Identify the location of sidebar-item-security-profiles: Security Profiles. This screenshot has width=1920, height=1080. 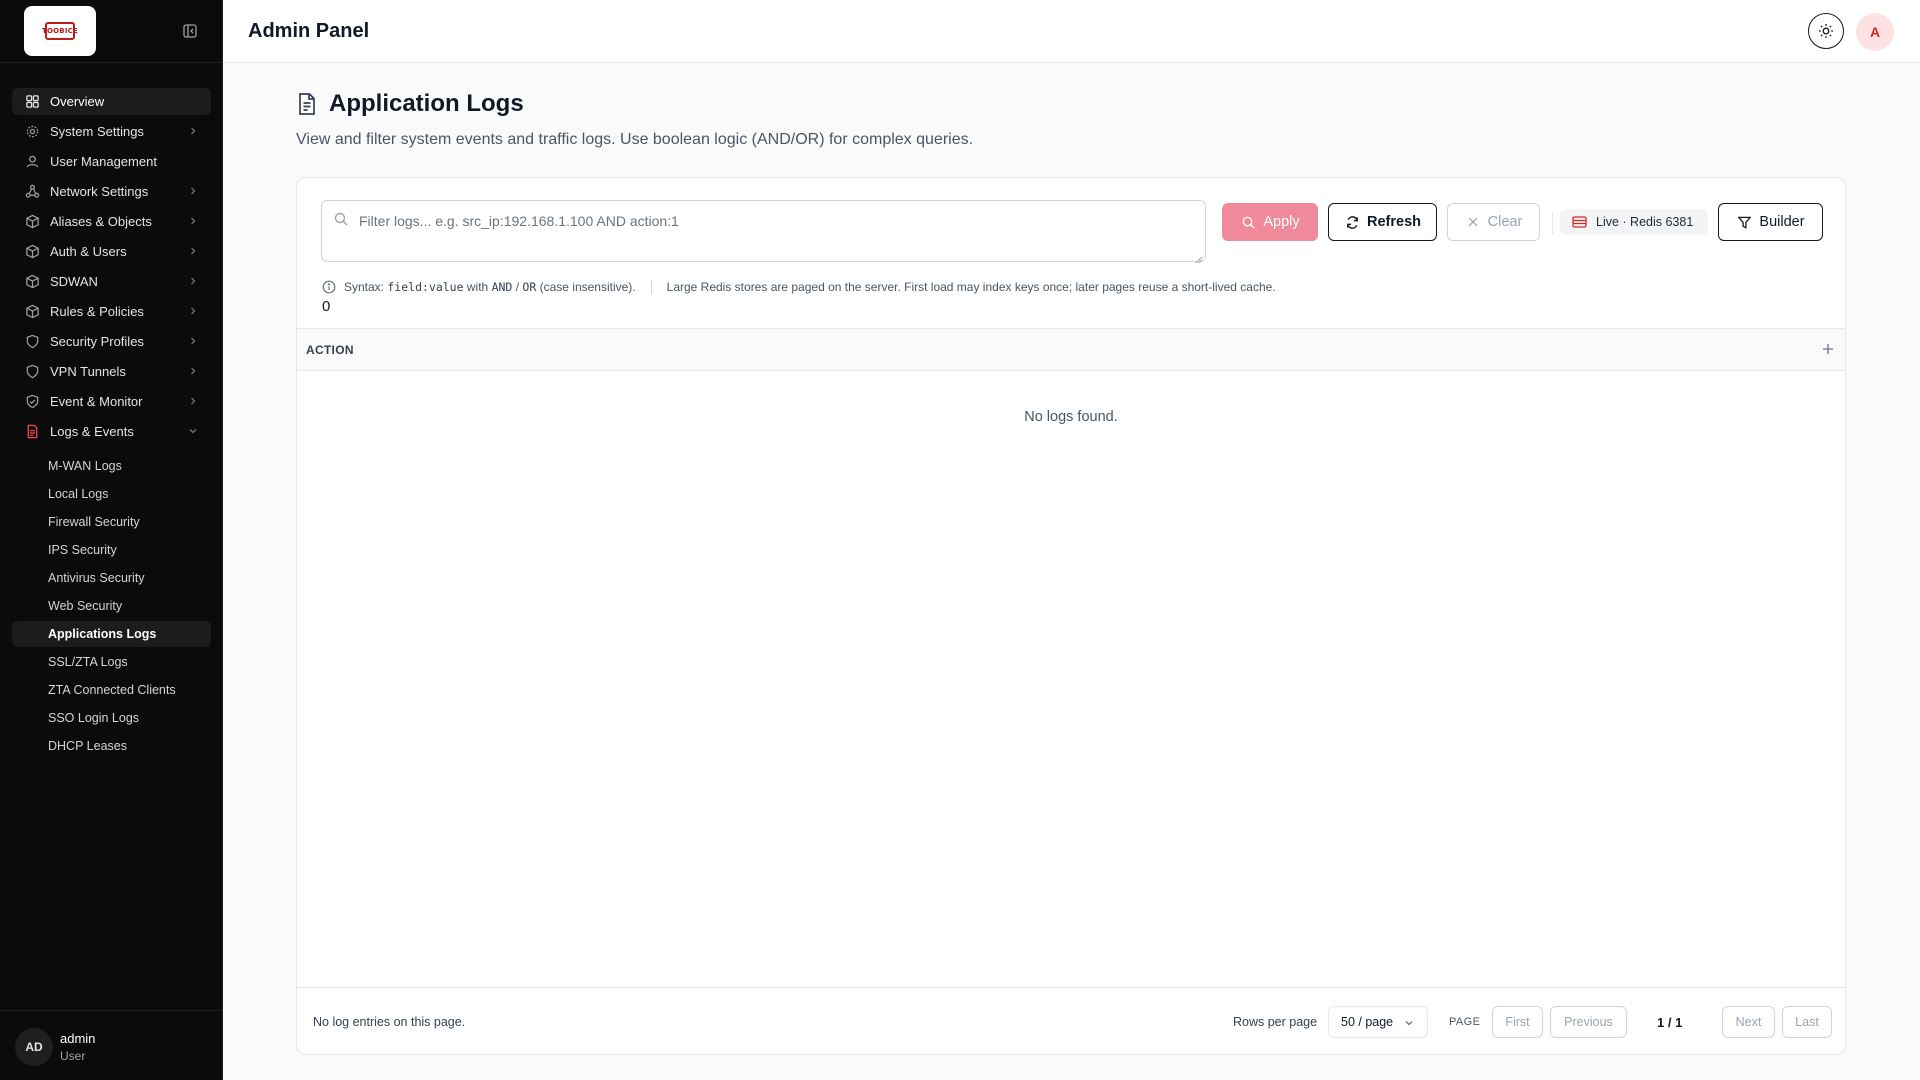
(111, 341).